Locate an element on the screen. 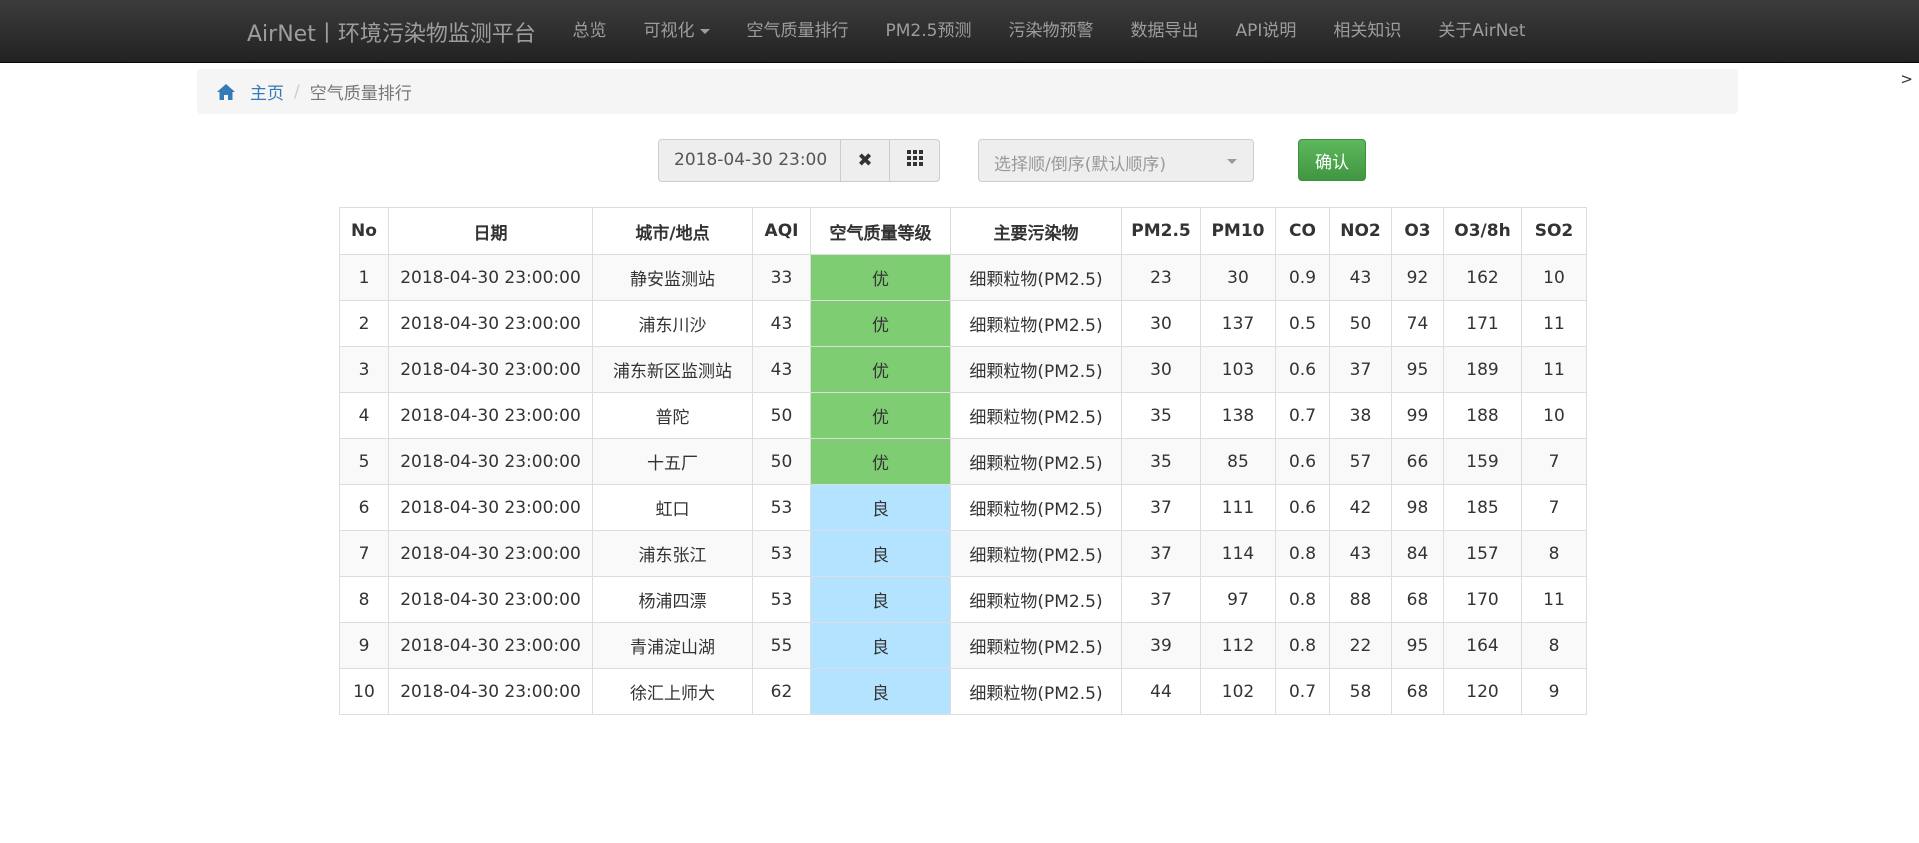 The image size is (1919, 843). table-cell: 95 is located at coordinates (1417, 645).